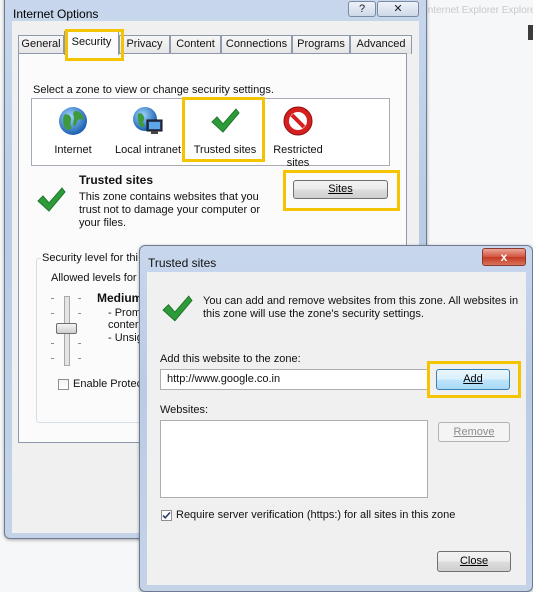 This screenshot has height=592, width=533. I want to click on add-button: Add, so click(473, 379).